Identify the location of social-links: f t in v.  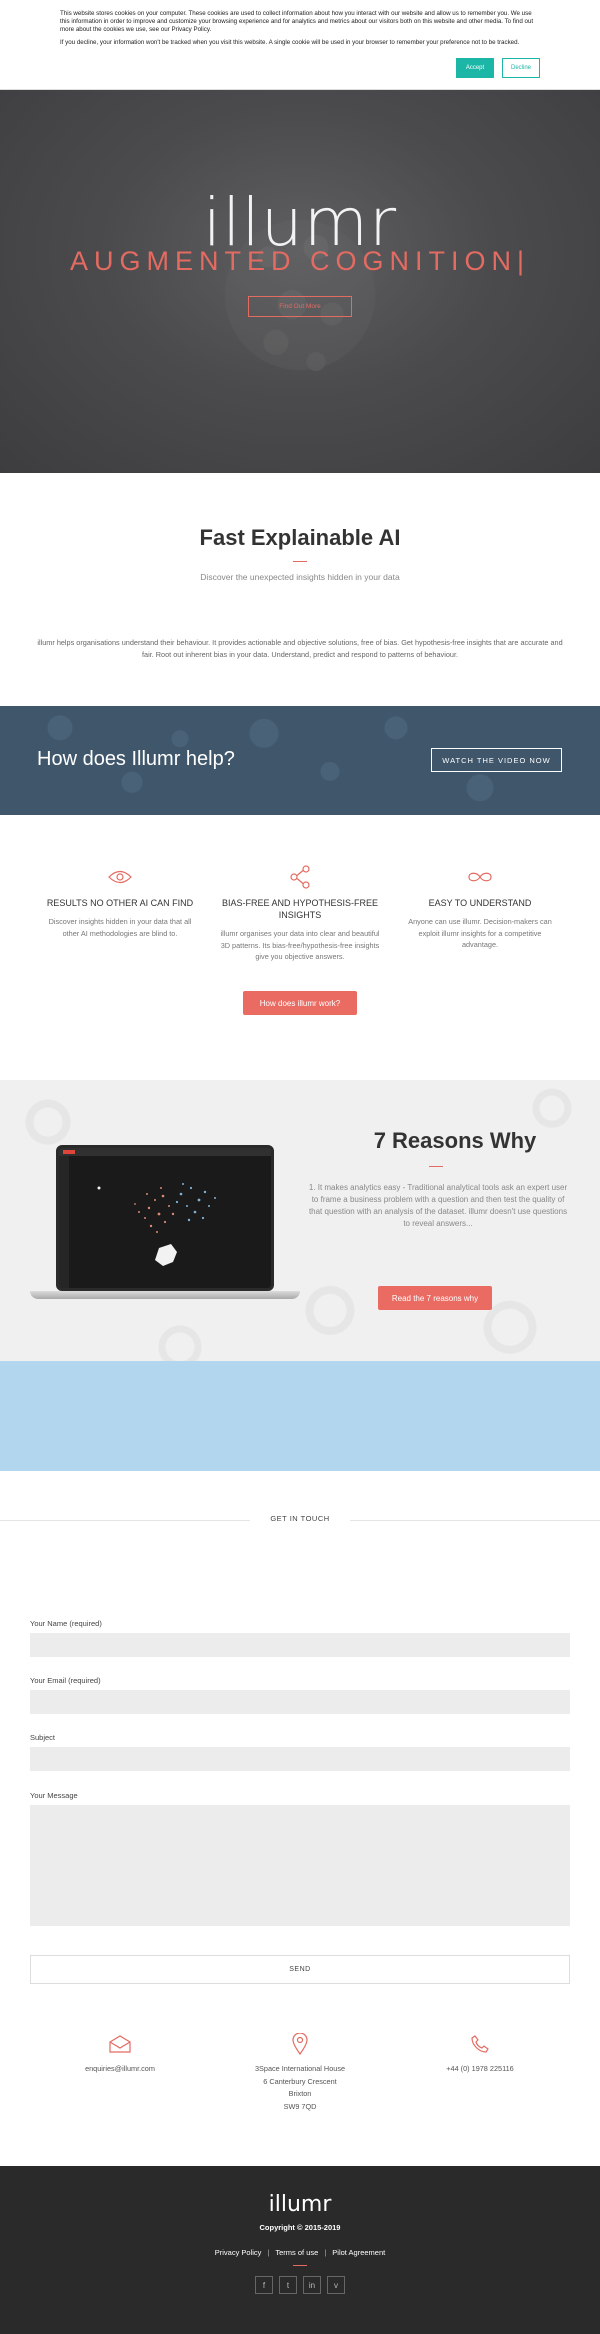
(300, 2285).